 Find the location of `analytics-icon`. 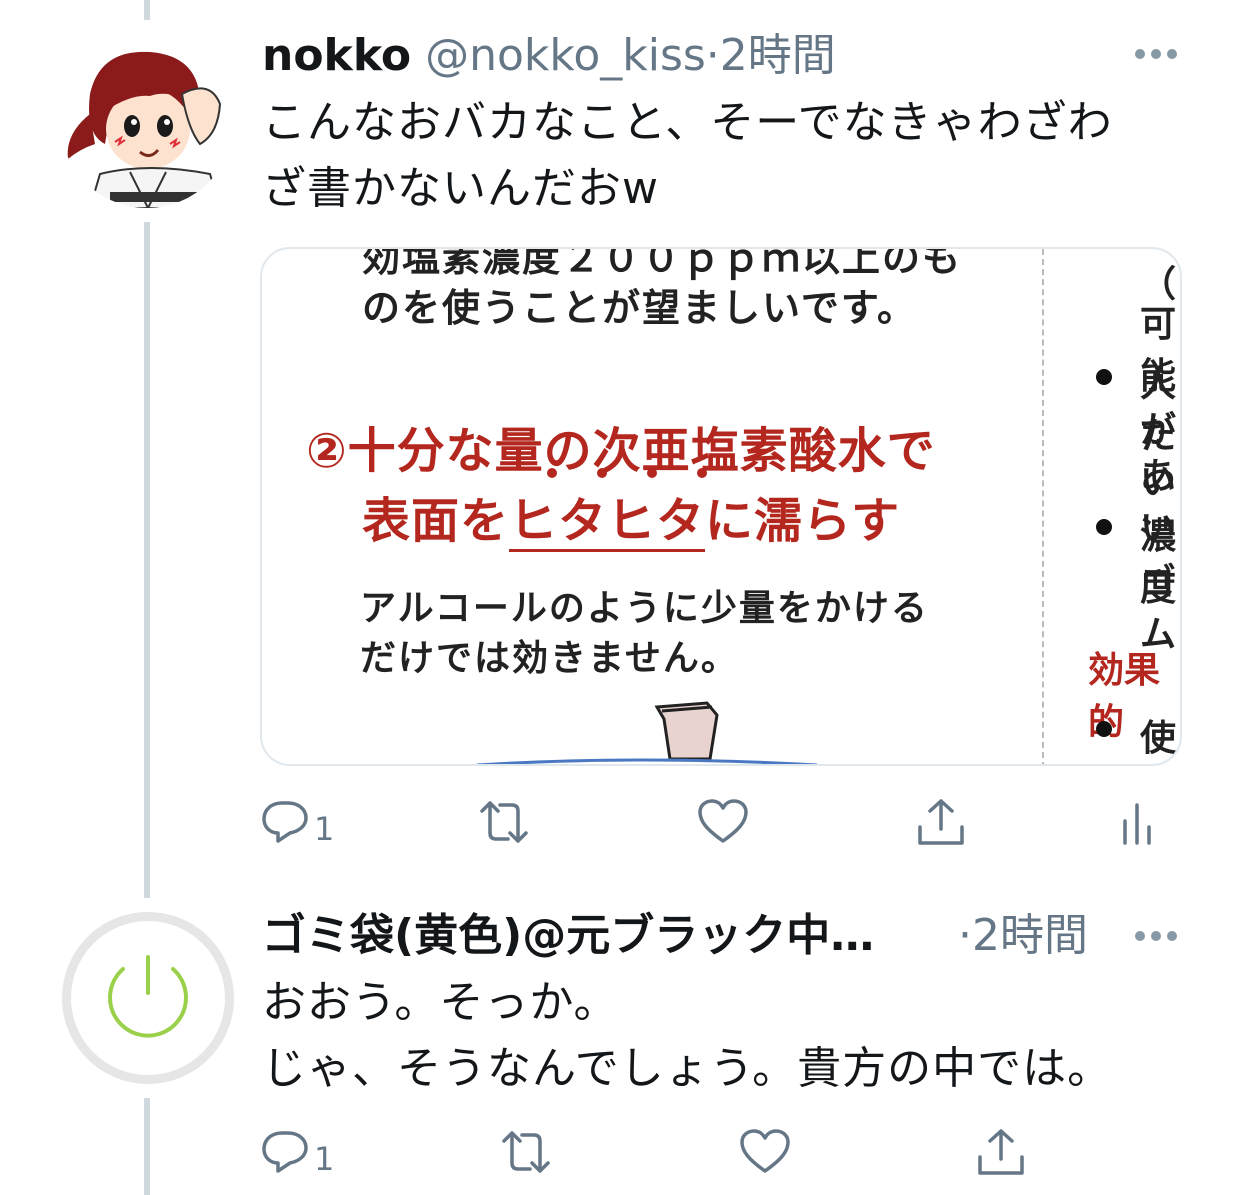

analytics-icon is located at coordinates (1137, 824).